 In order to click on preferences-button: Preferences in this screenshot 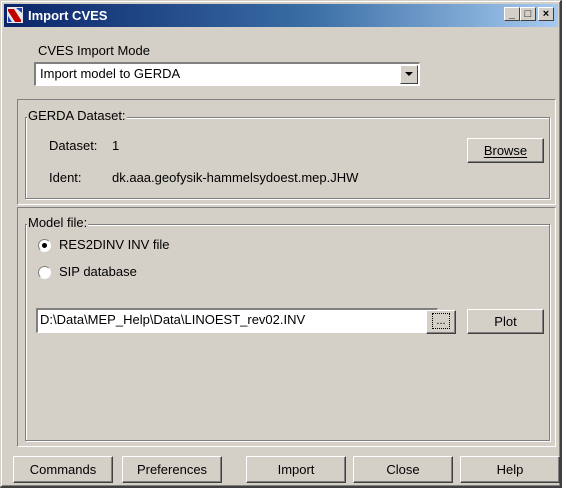, I will do `click(172, 469)`.